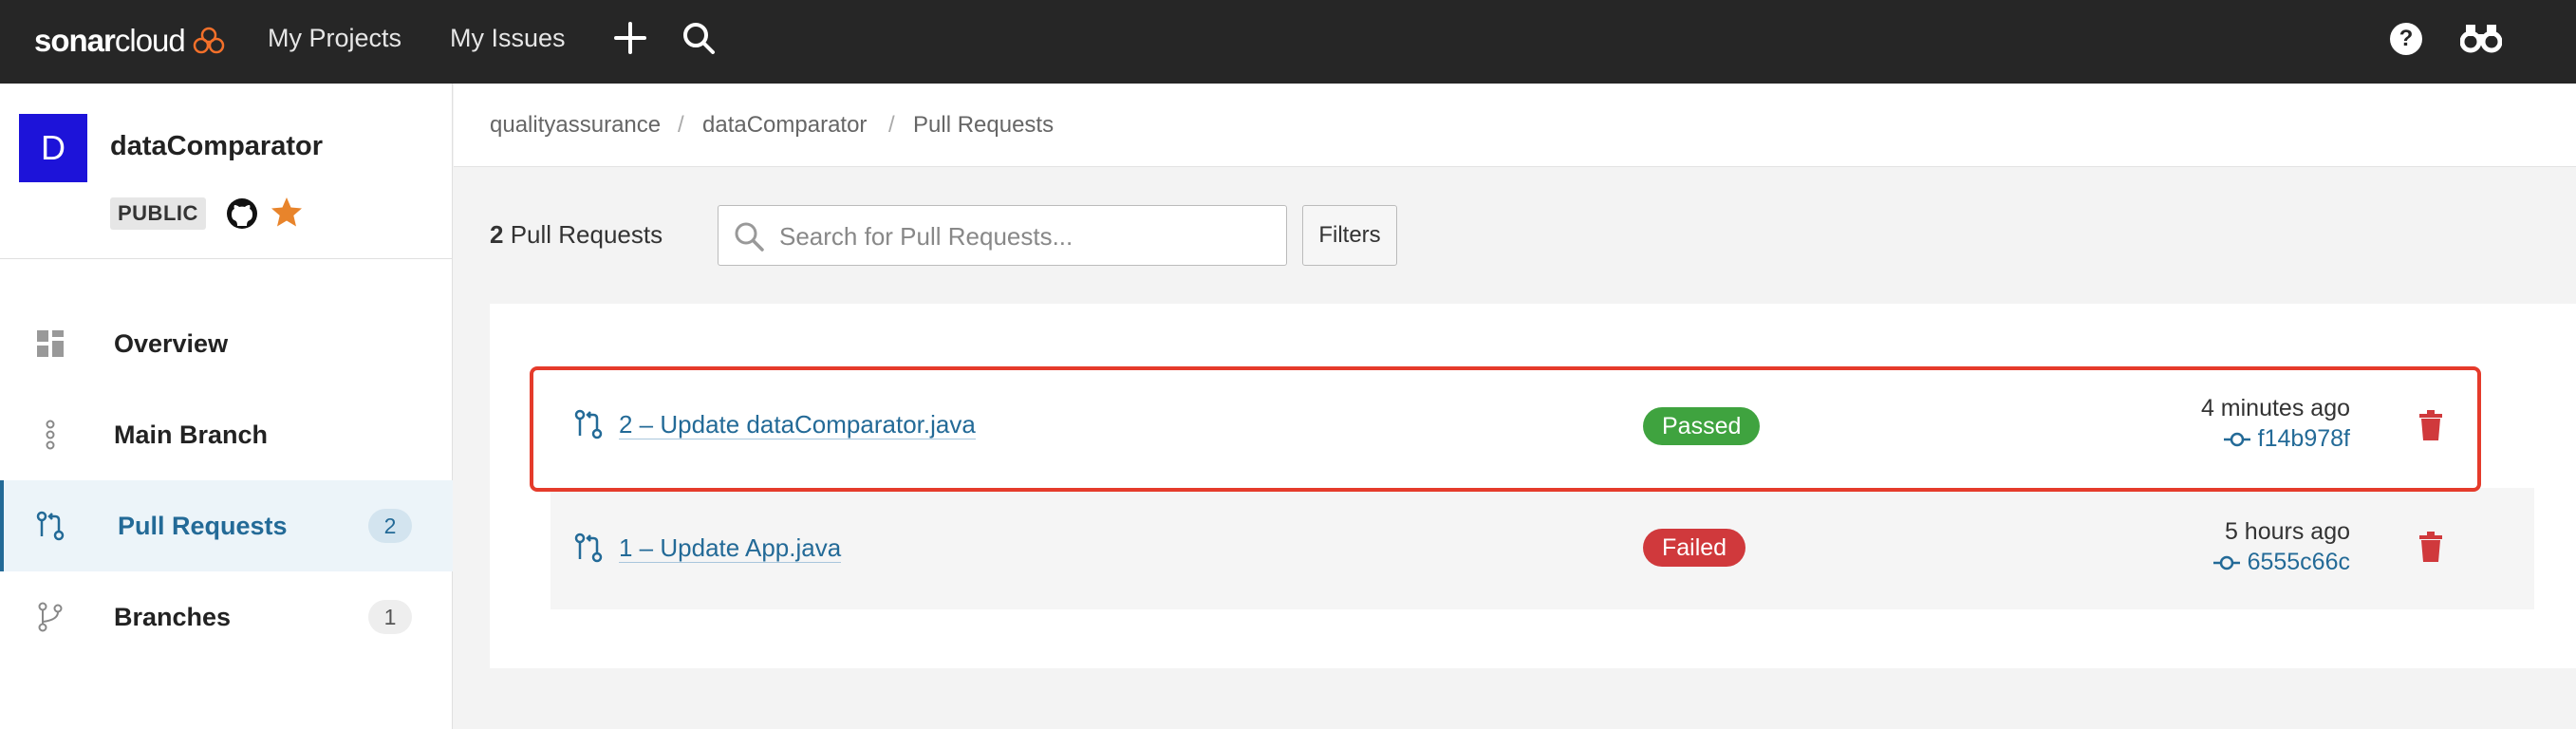 This screenshot has width=2576, height=729. What do you see at coordinates (2431, 547) in the screenshot?
I see `delete-trash-icon` at bounding box center [2431, 547].